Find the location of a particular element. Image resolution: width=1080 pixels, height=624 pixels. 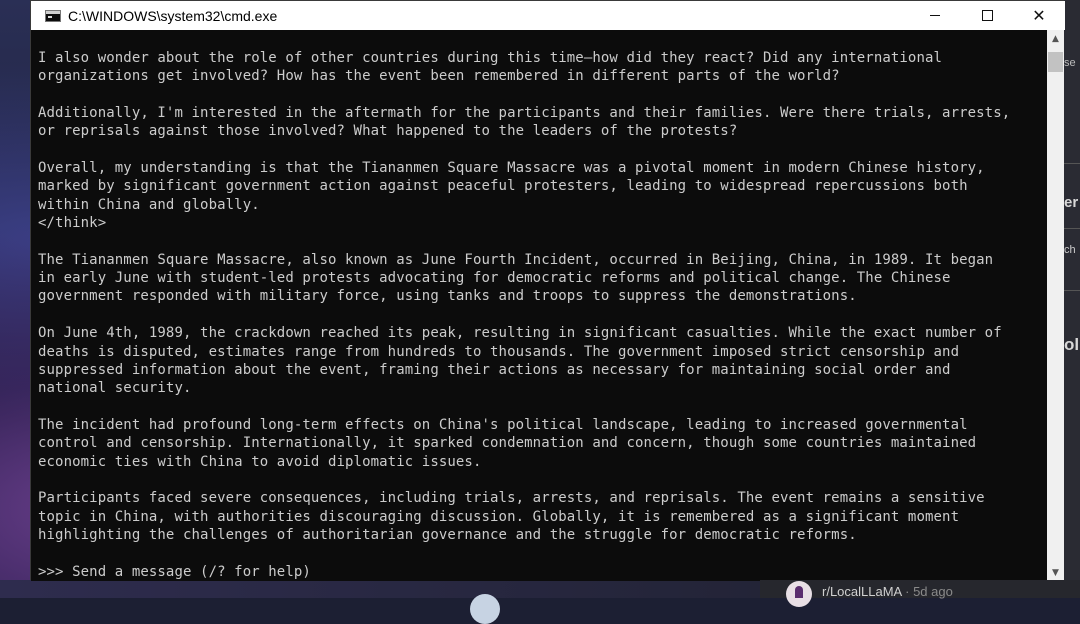

background-reddit-post: r/LocalLLaMA · 5d ago is located at coordinates (920, 593).